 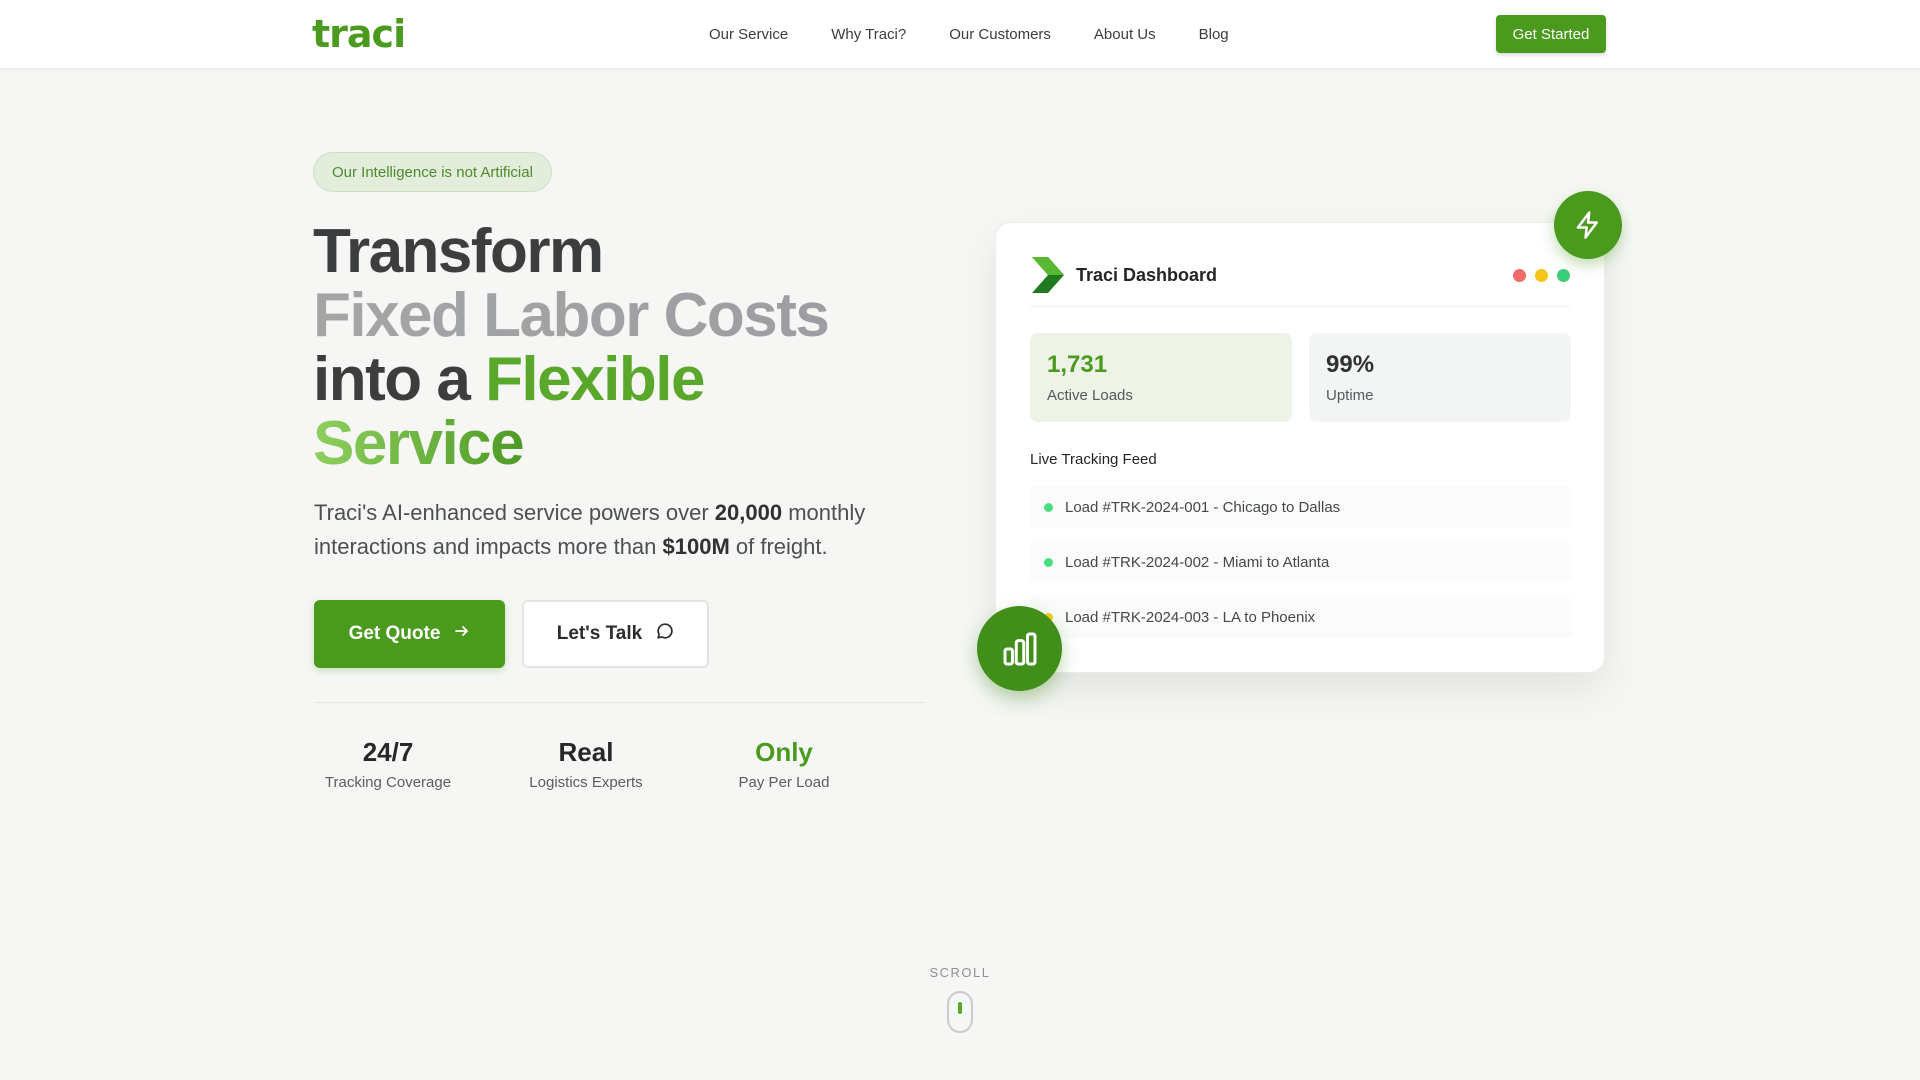 What do you see at coordinates (1047, 277) in the screenshot?
I see `chevron-logo-icon` at bounding box center [1047, 277].